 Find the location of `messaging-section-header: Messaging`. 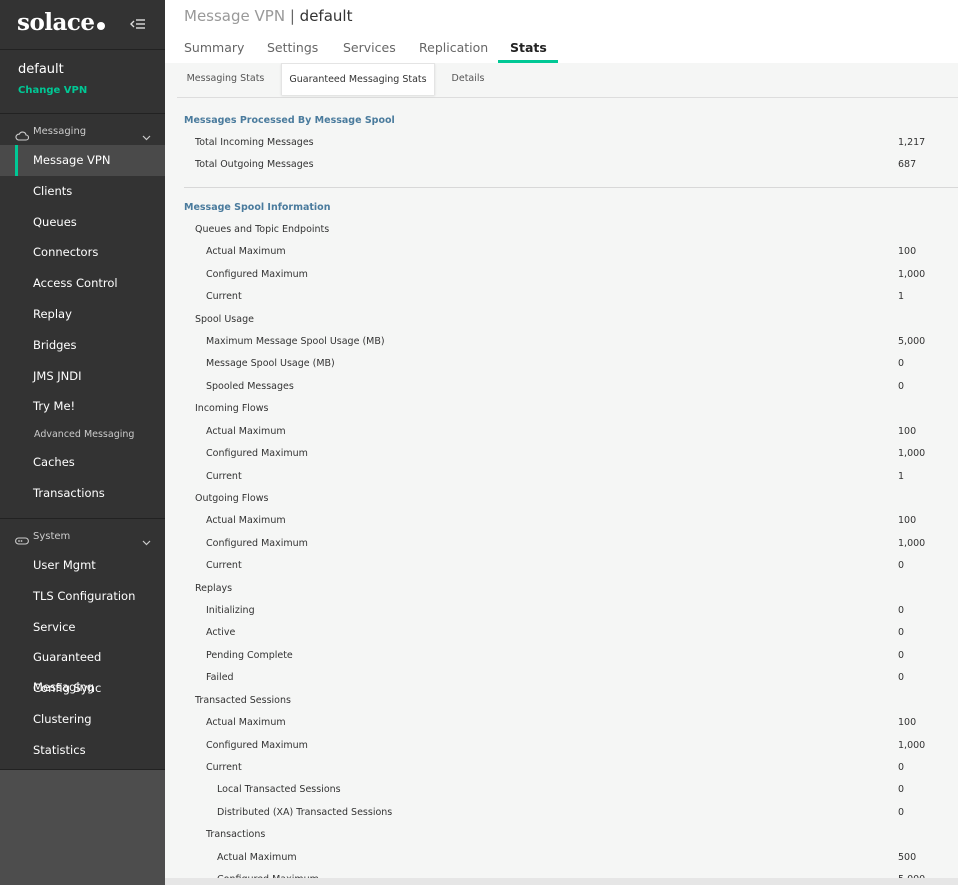

messaging-section-header: Messaging is located at coordinates (82, 129).